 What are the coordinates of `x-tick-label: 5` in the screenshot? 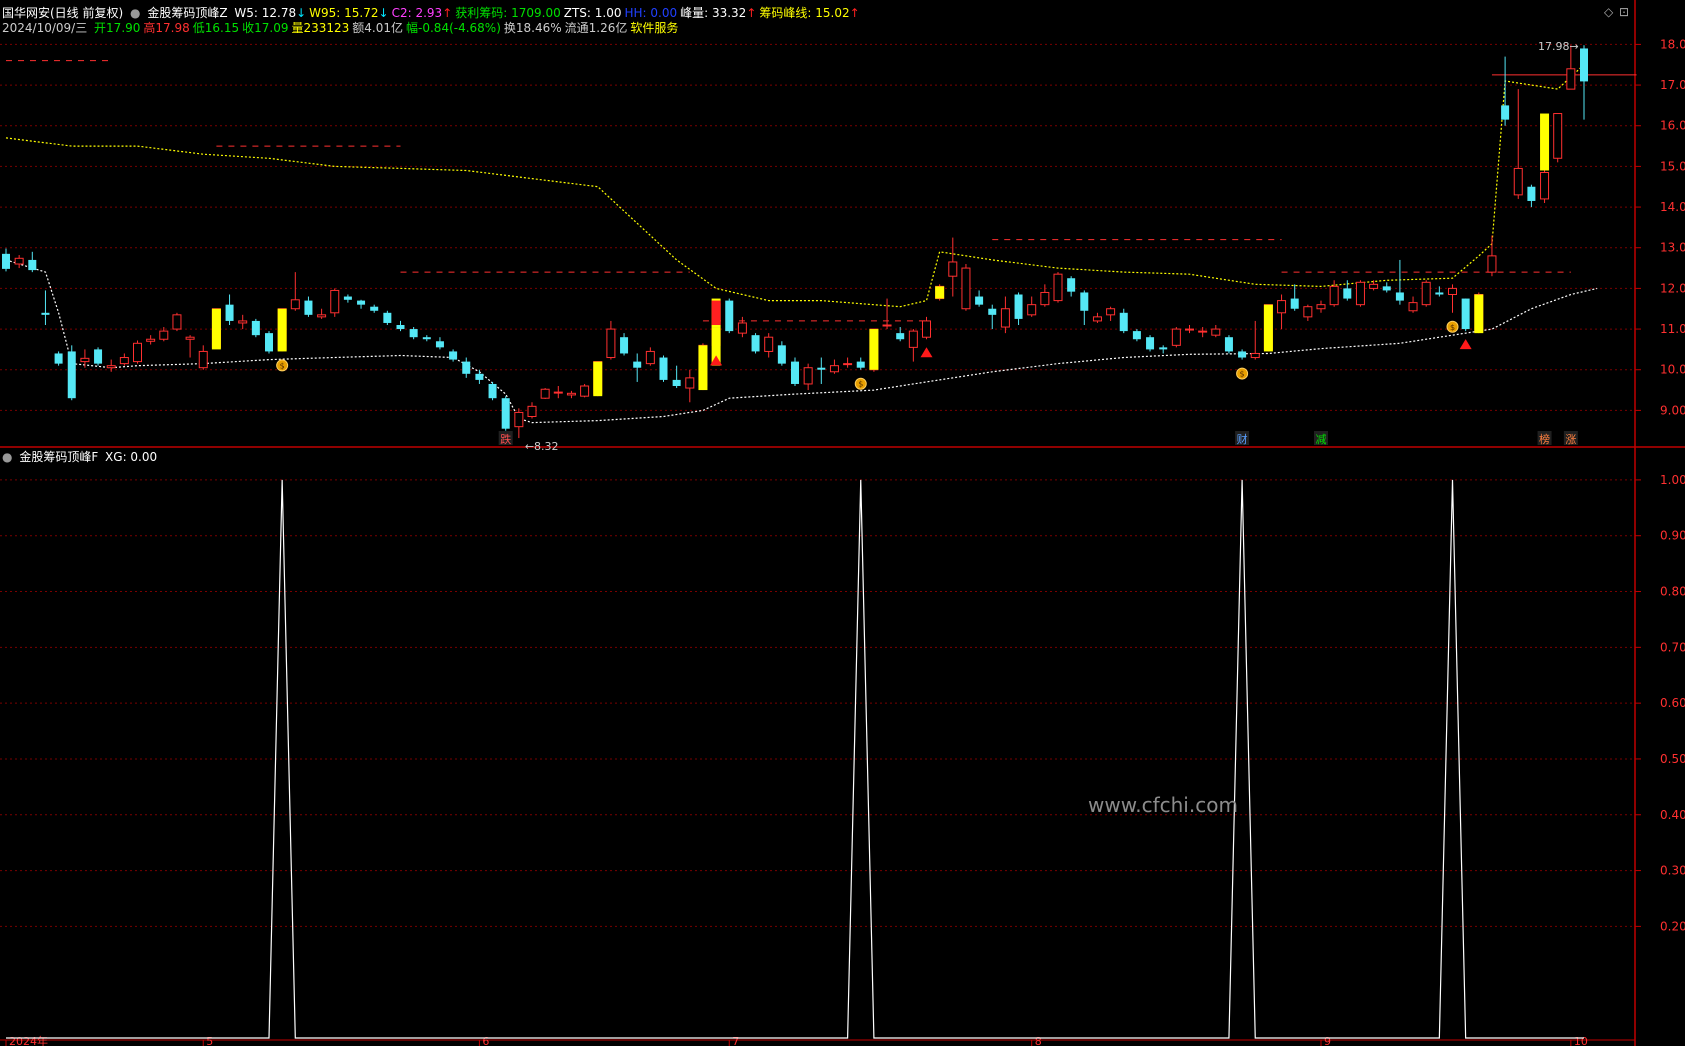 It's located at (209, 1040).